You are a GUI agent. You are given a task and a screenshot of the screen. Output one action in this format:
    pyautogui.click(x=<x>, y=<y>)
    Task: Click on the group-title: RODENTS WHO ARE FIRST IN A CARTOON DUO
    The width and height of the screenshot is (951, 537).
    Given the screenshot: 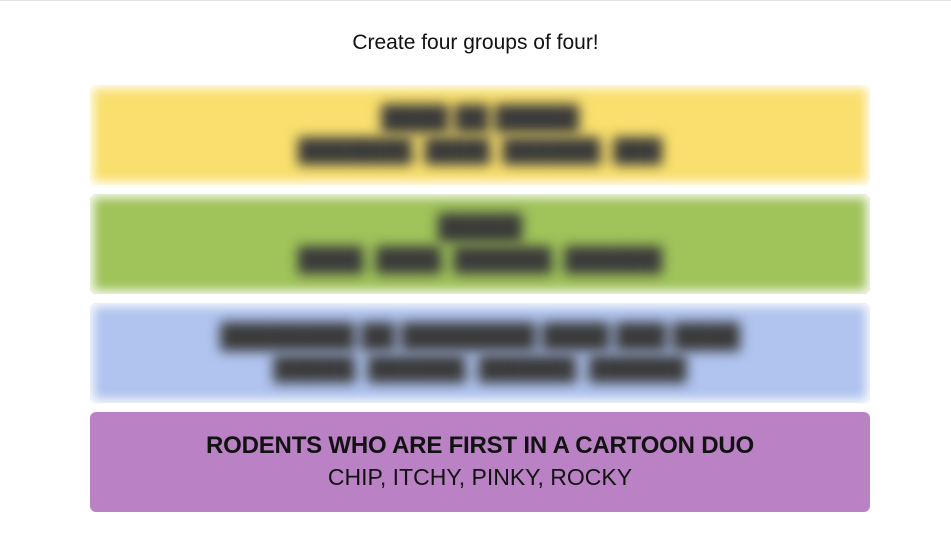 What is the action you would take?
    pyautogui.click(x=480, y=445)
    